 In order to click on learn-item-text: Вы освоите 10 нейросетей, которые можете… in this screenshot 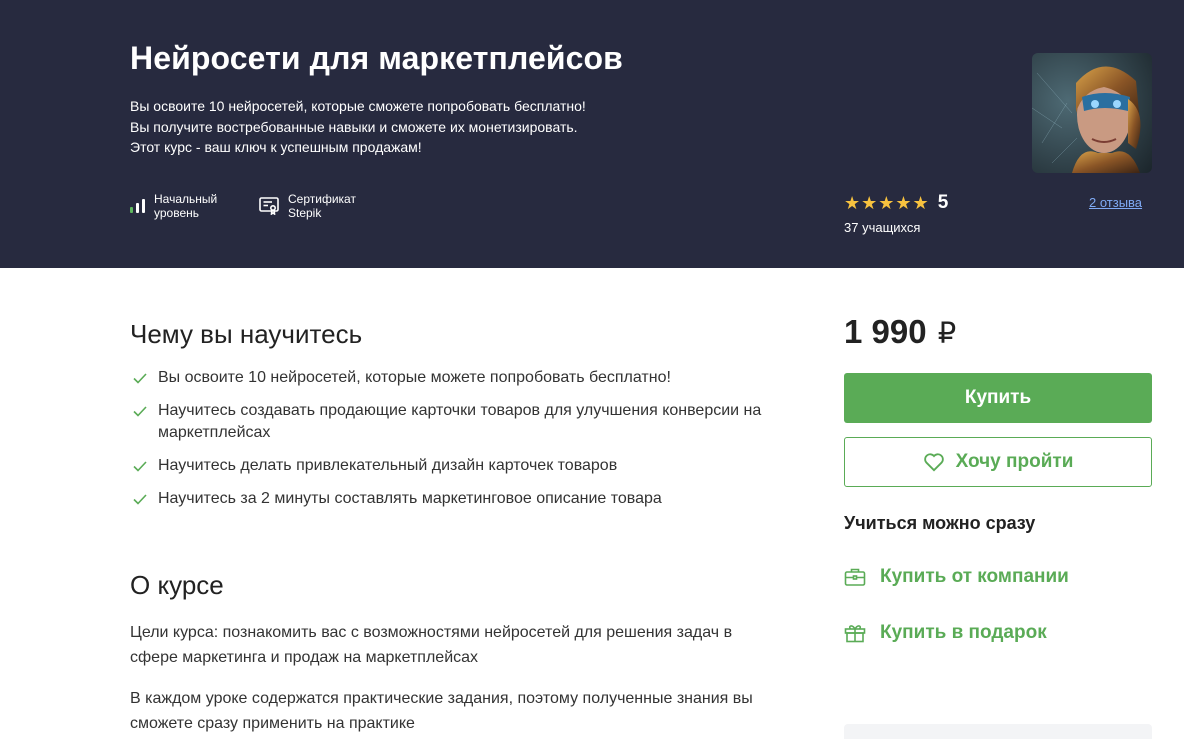, I will do `click(414, 377)`.